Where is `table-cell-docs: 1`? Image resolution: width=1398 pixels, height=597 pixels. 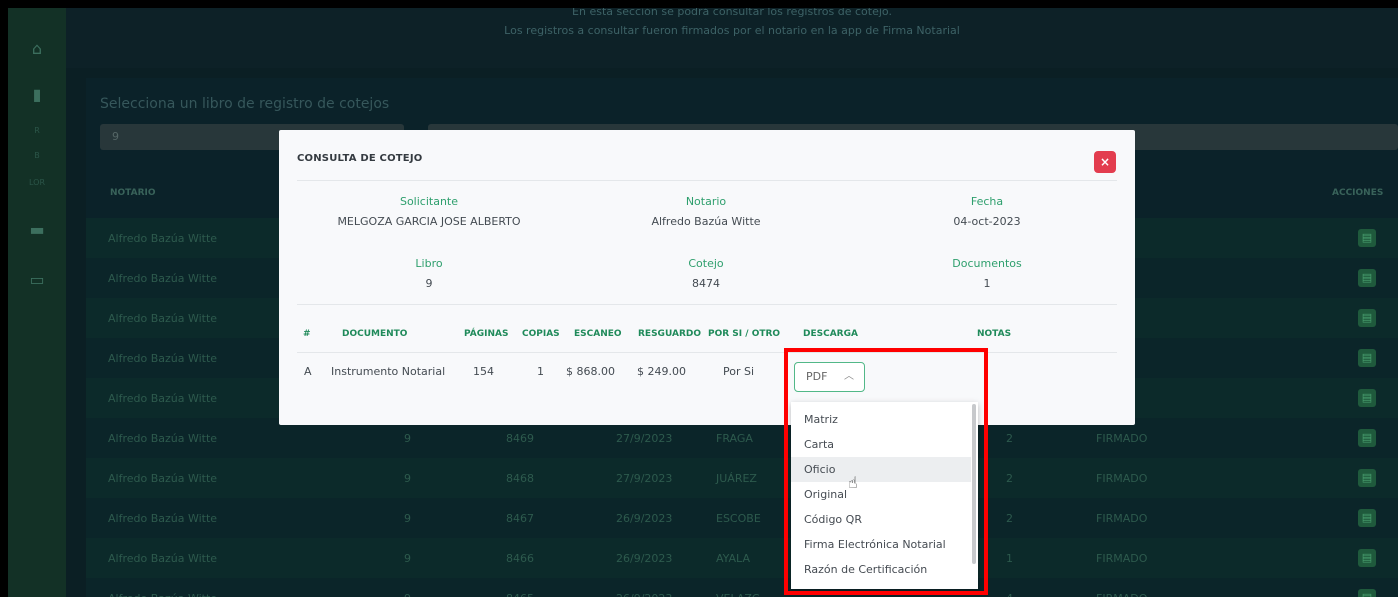
table-cell-docs: 1 is located at coordinates (1009, 558).